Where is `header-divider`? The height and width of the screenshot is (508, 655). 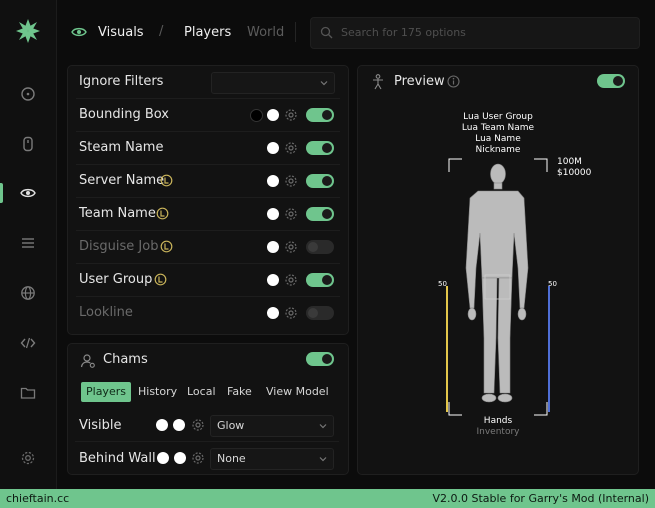
header-divider is located at coordinates (295, 32).